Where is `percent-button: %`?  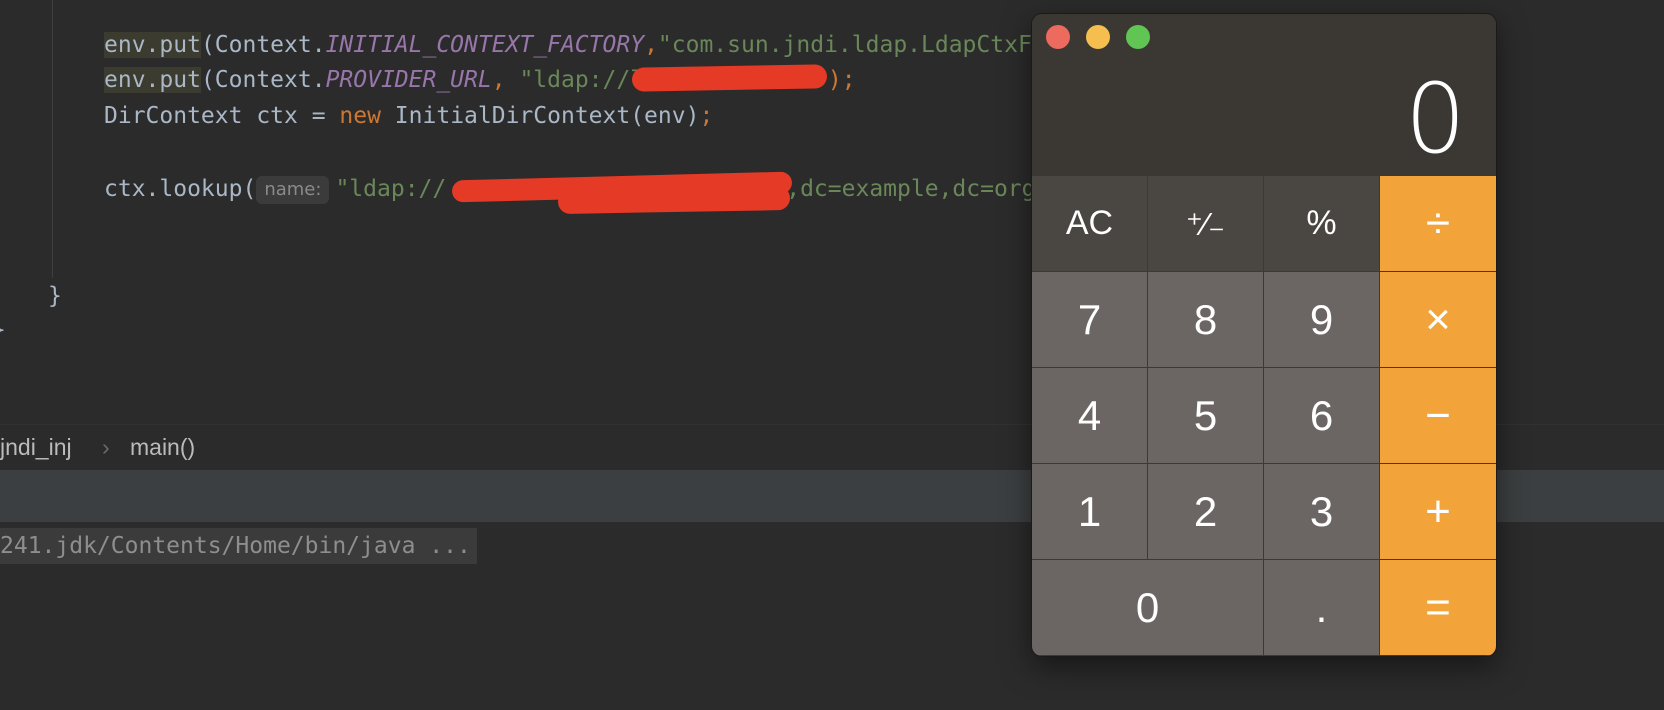
percent-button: % is located at coordinates (1322, 224).